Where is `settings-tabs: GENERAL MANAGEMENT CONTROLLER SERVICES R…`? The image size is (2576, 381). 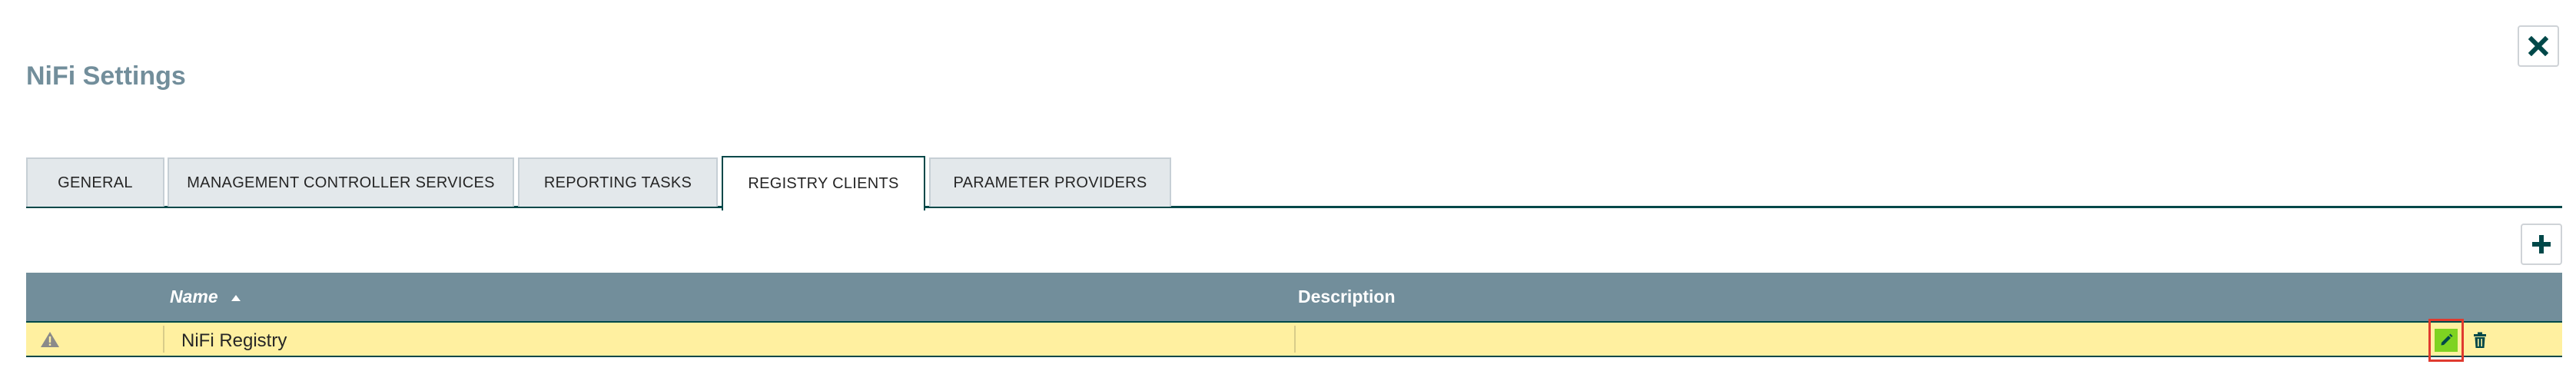 settings-tabs: GENERAL MANAGEMENT CONTROLLER SERVICES R… is located at coordinates (1294, 183).